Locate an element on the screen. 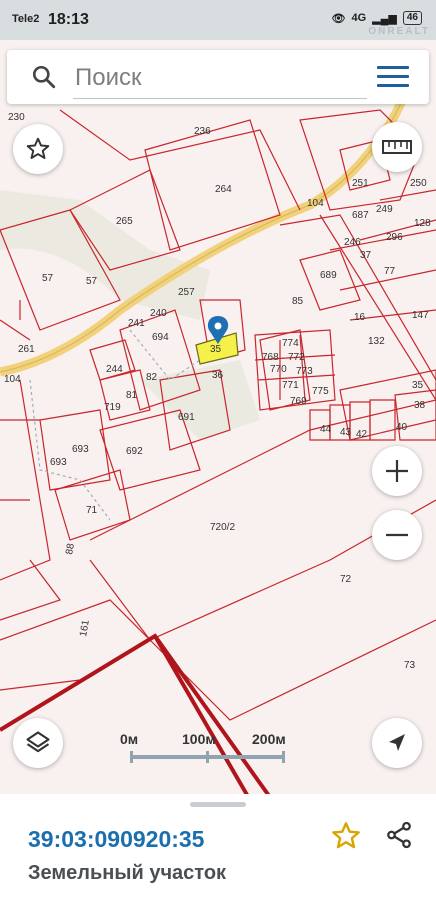  my-location-button is located at coordinates (397, 743).